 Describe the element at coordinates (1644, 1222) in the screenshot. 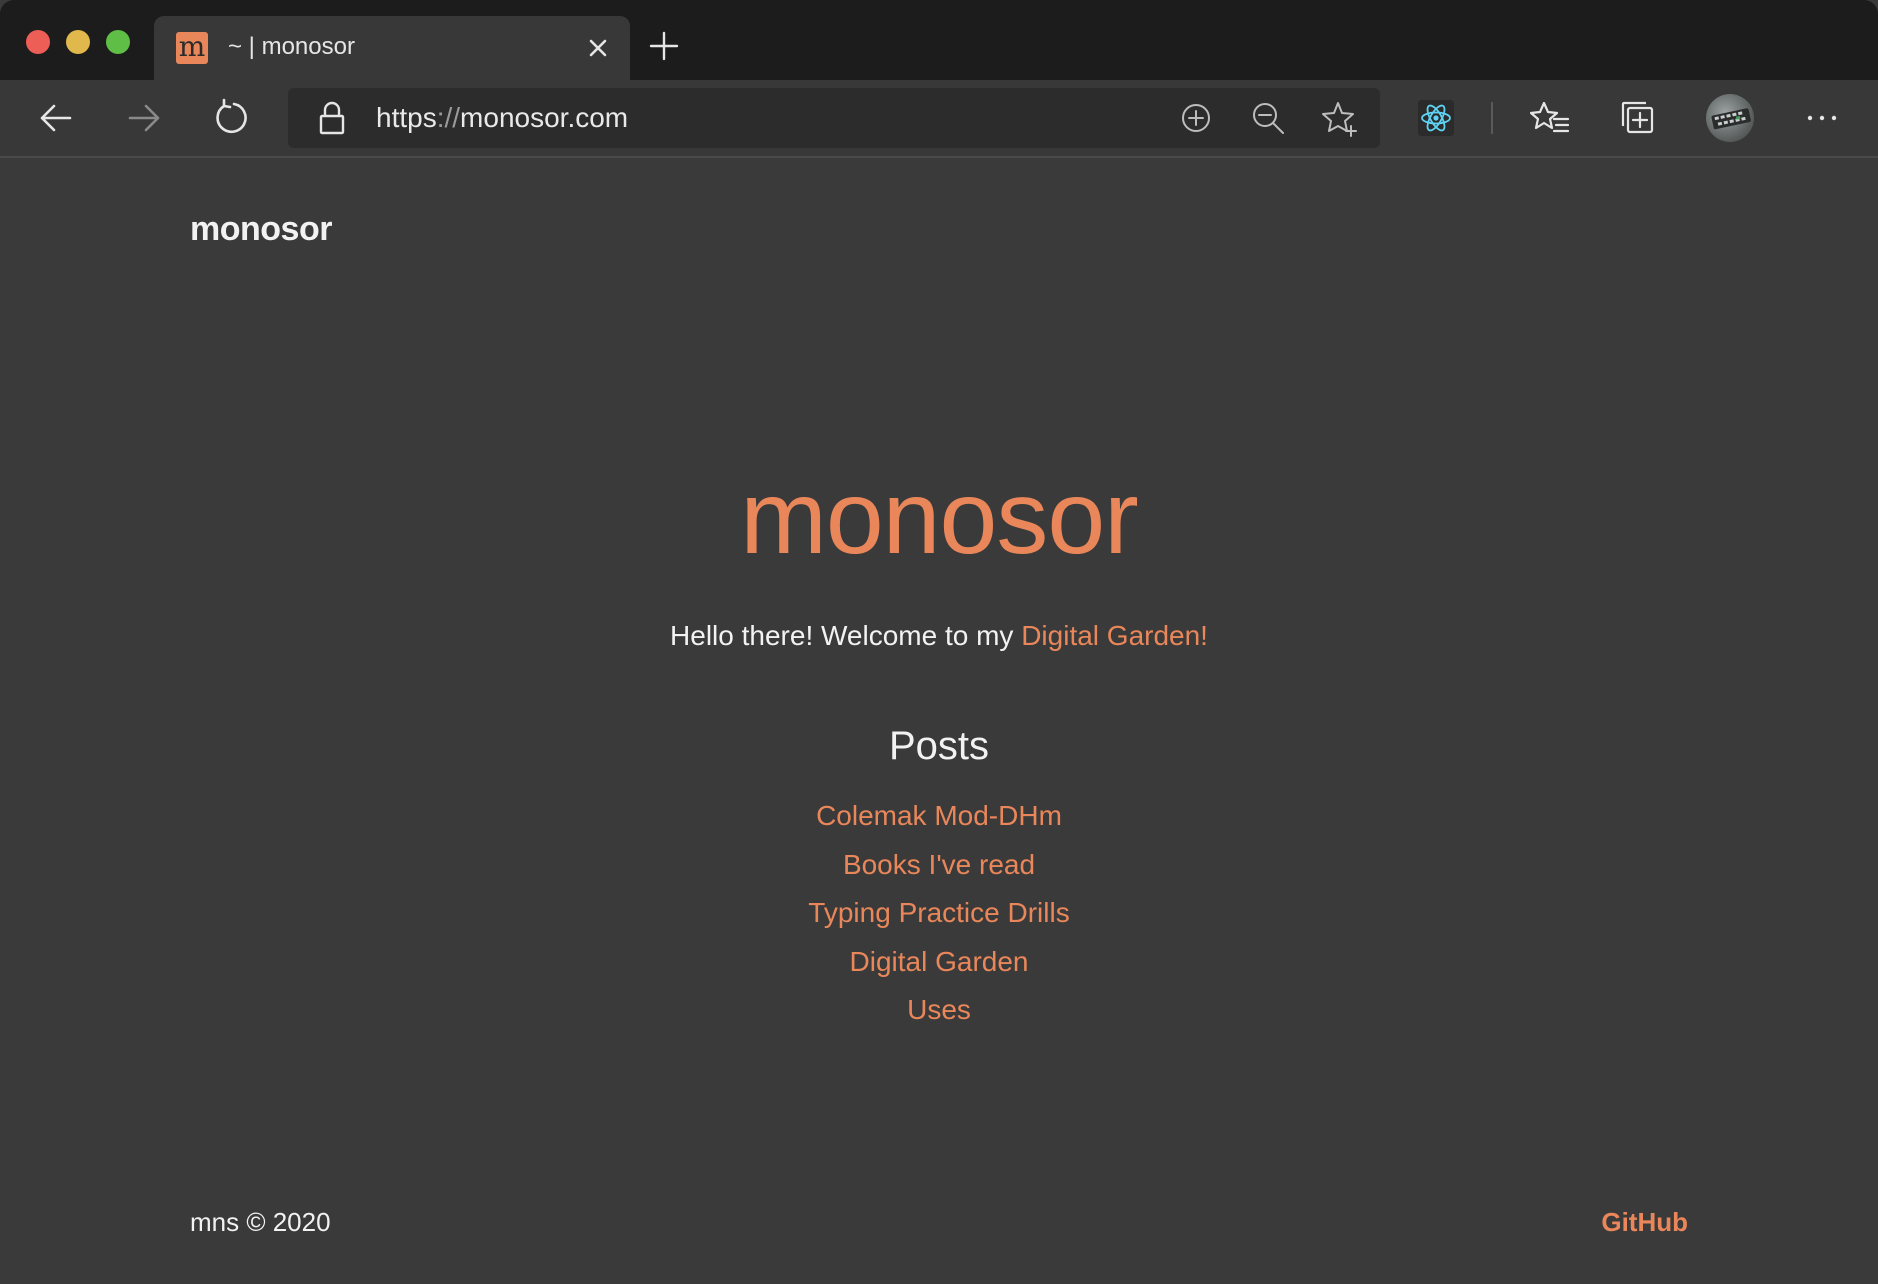

I see `github-link: GitHub` at that location.